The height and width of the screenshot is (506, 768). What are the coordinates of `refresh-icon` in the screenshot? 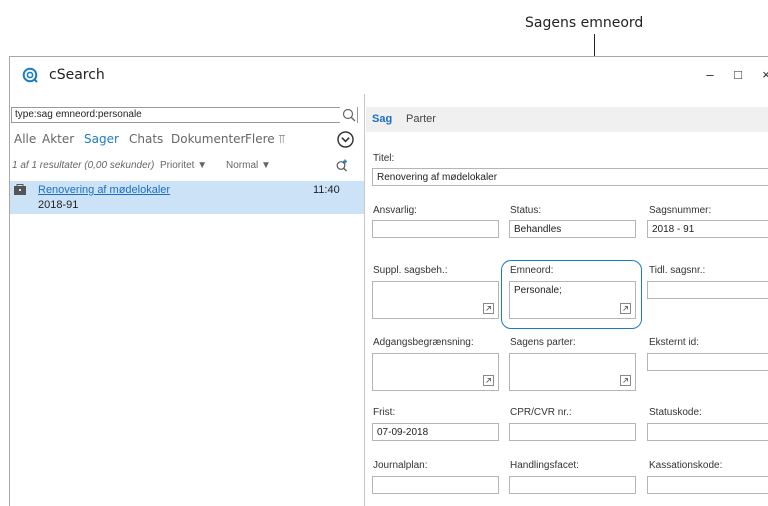 It's located at (342, 165).